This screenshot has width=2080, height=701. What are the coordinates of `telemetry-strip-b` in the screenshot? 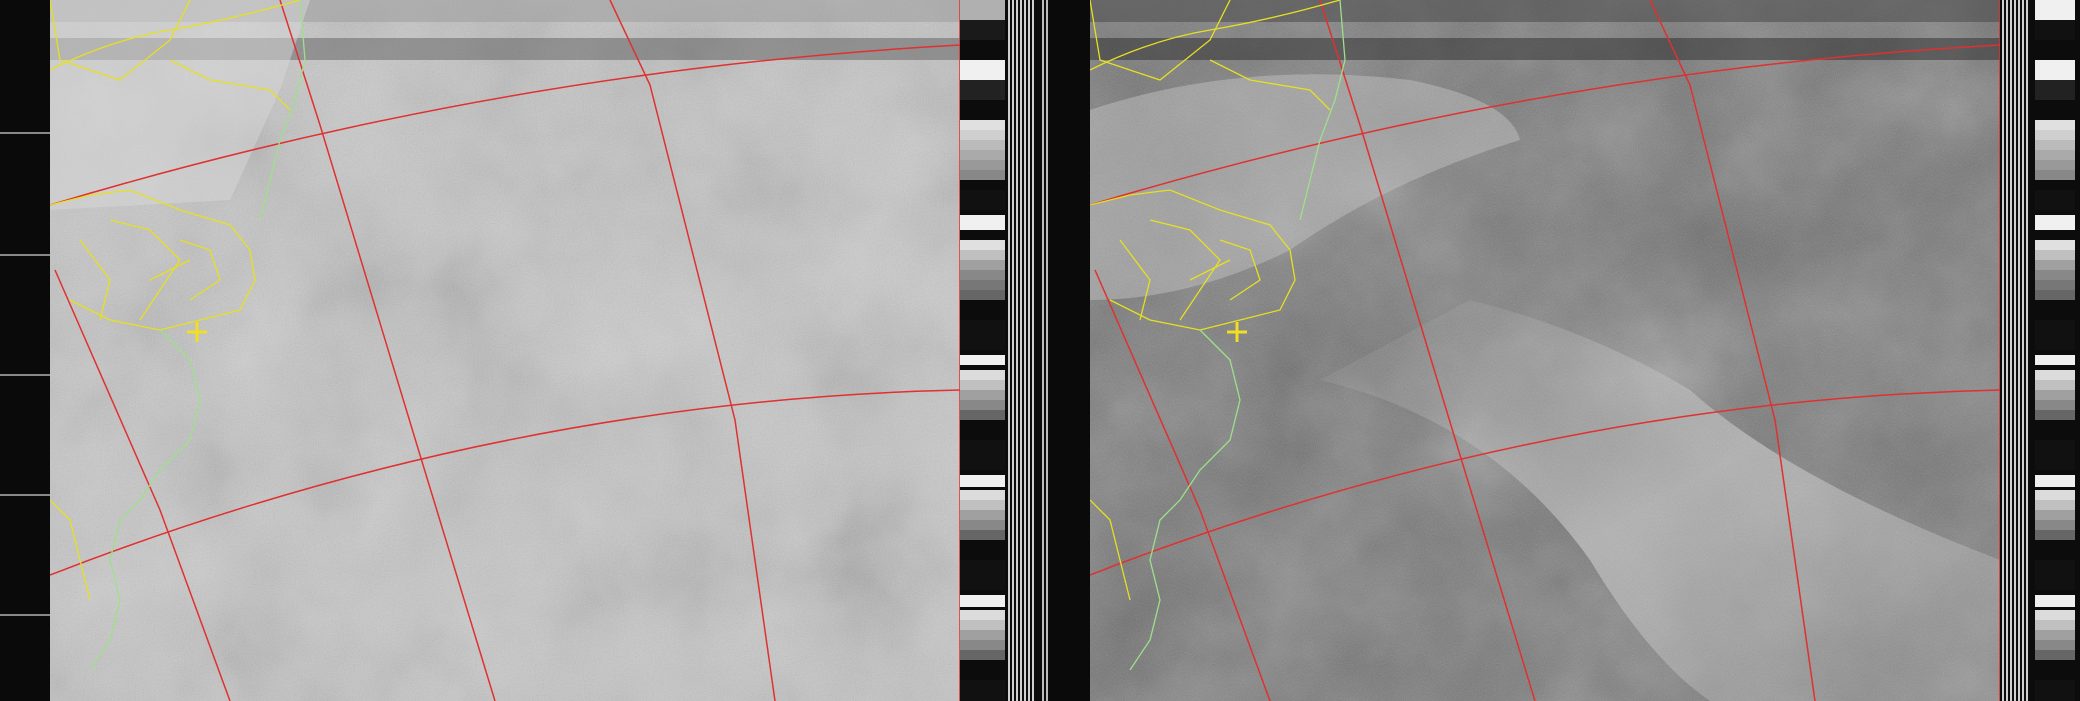 It's located at (2040, 350).